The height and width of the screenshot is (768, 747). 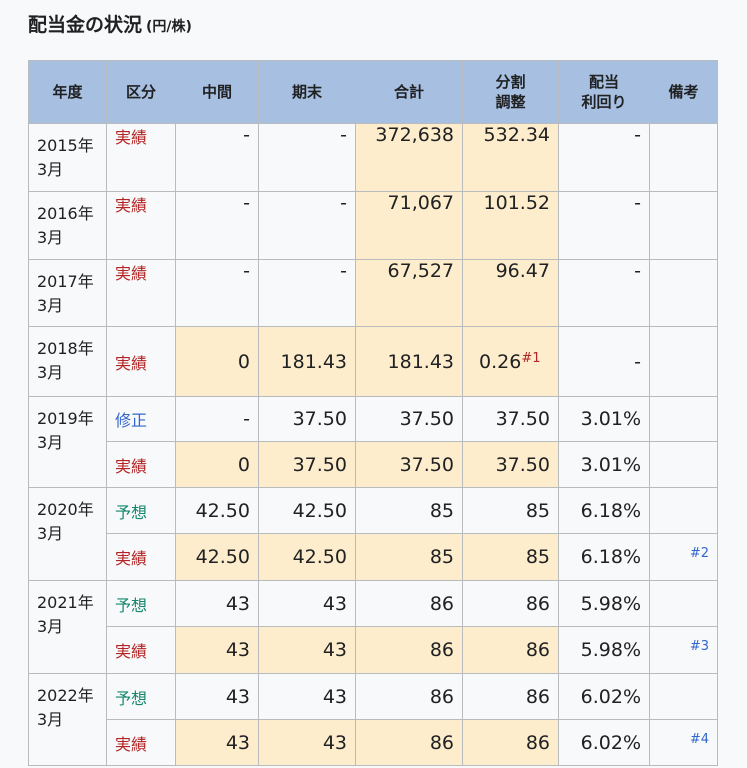 I want to click on table-row: 実績 42.50 42.50 85 85 6.18% #2, so click(x=373, y=557).